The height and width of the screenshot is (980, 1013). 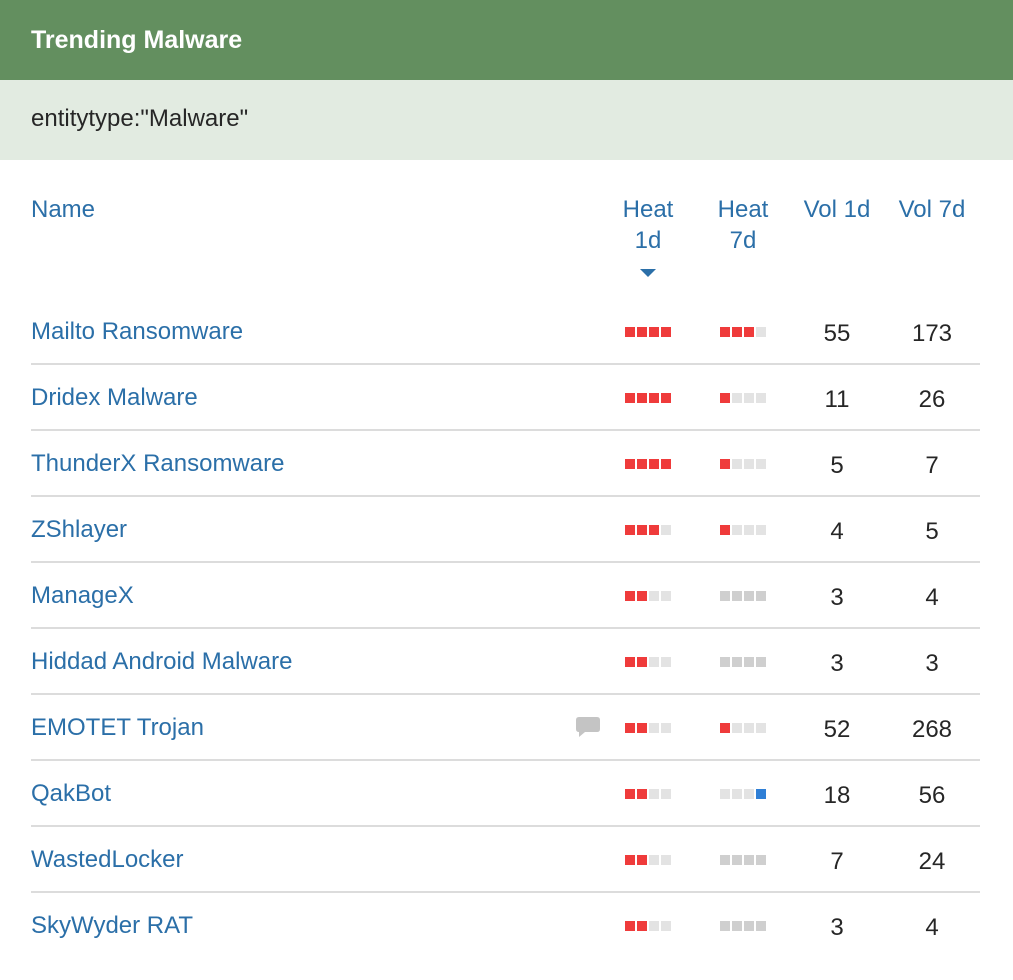 I want to click on column-header-heat-1d-line2: 1d, so click(x=648, y=240).